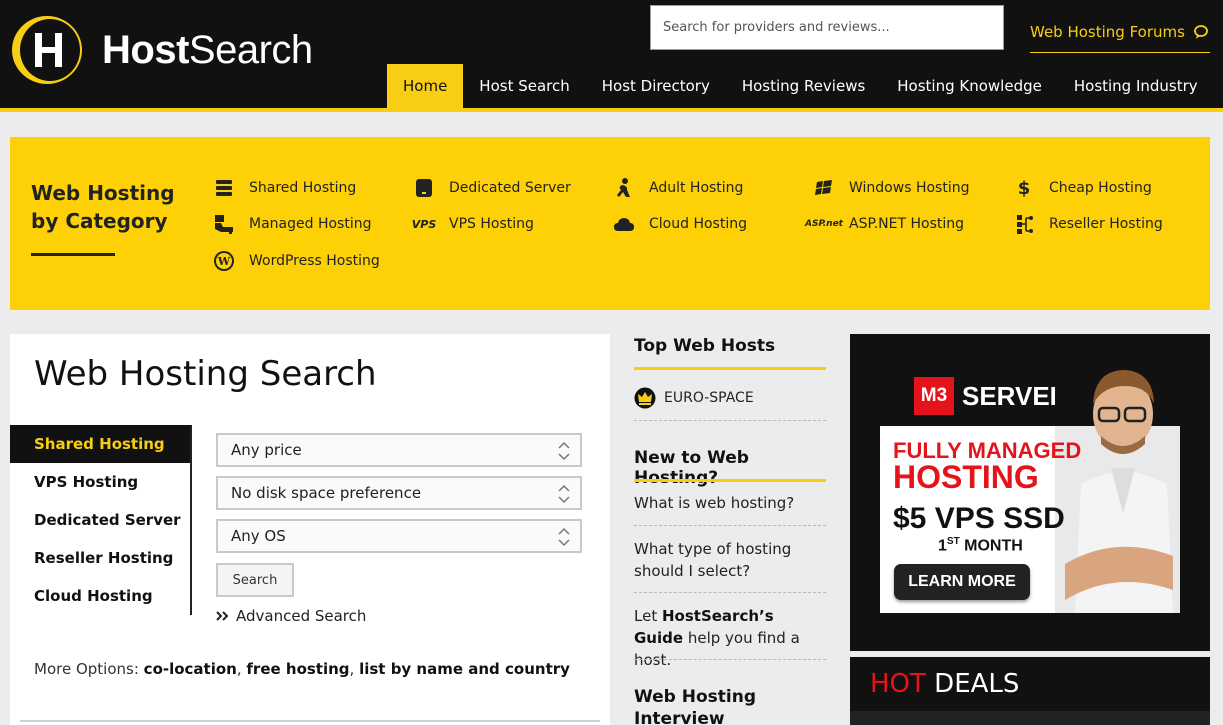 This screenshot has height=725, width=1223. Describe the element at coordinates (86, 669) in the screenshot. I see `more-options-label: More Options:` at that location.